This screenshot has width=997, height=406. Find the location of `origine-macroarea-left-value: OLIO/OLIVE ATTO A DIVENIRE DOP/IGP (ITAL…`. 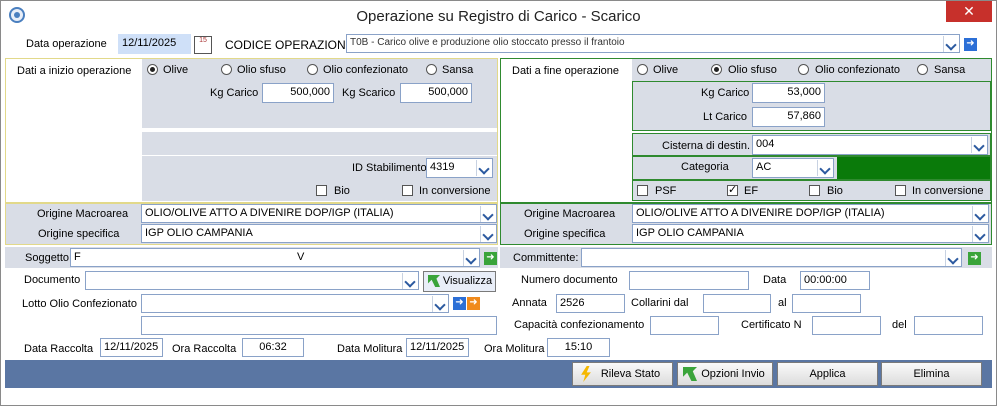

origine-macroarea-left-value: OLIO/OLIVE ATTO A DIVENIRE DOP/IGP (ITAL… is located at coordinates (269, 213).